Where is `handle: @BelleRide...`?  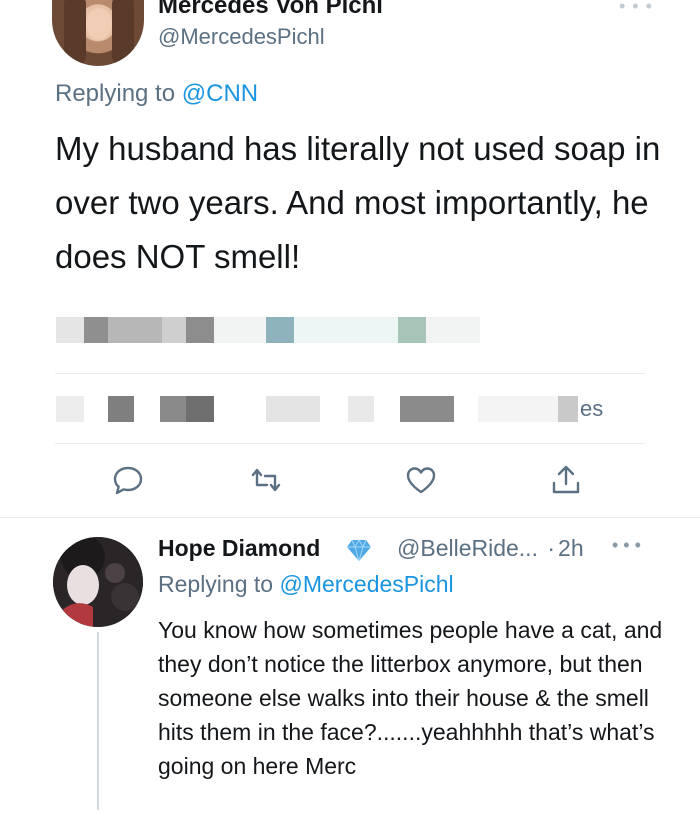
handle: @BelleRide... is located at coordinates (467, 548).